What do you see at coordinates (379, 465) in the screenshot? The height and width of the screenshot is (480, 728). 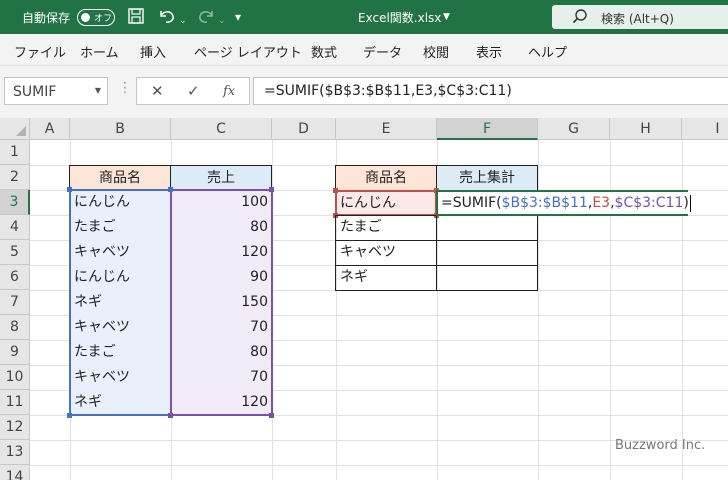 I see `gridline` at bounding box center [379, 465].